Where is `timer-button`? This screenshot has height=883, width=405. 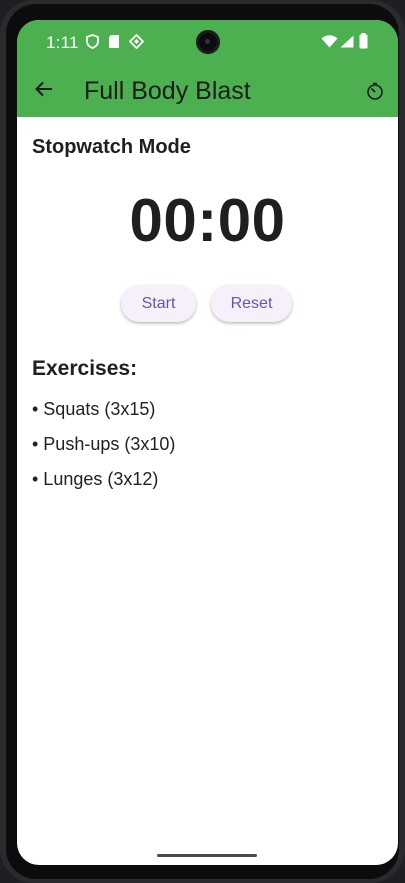 timer-button is located at coordinates (375, 93).